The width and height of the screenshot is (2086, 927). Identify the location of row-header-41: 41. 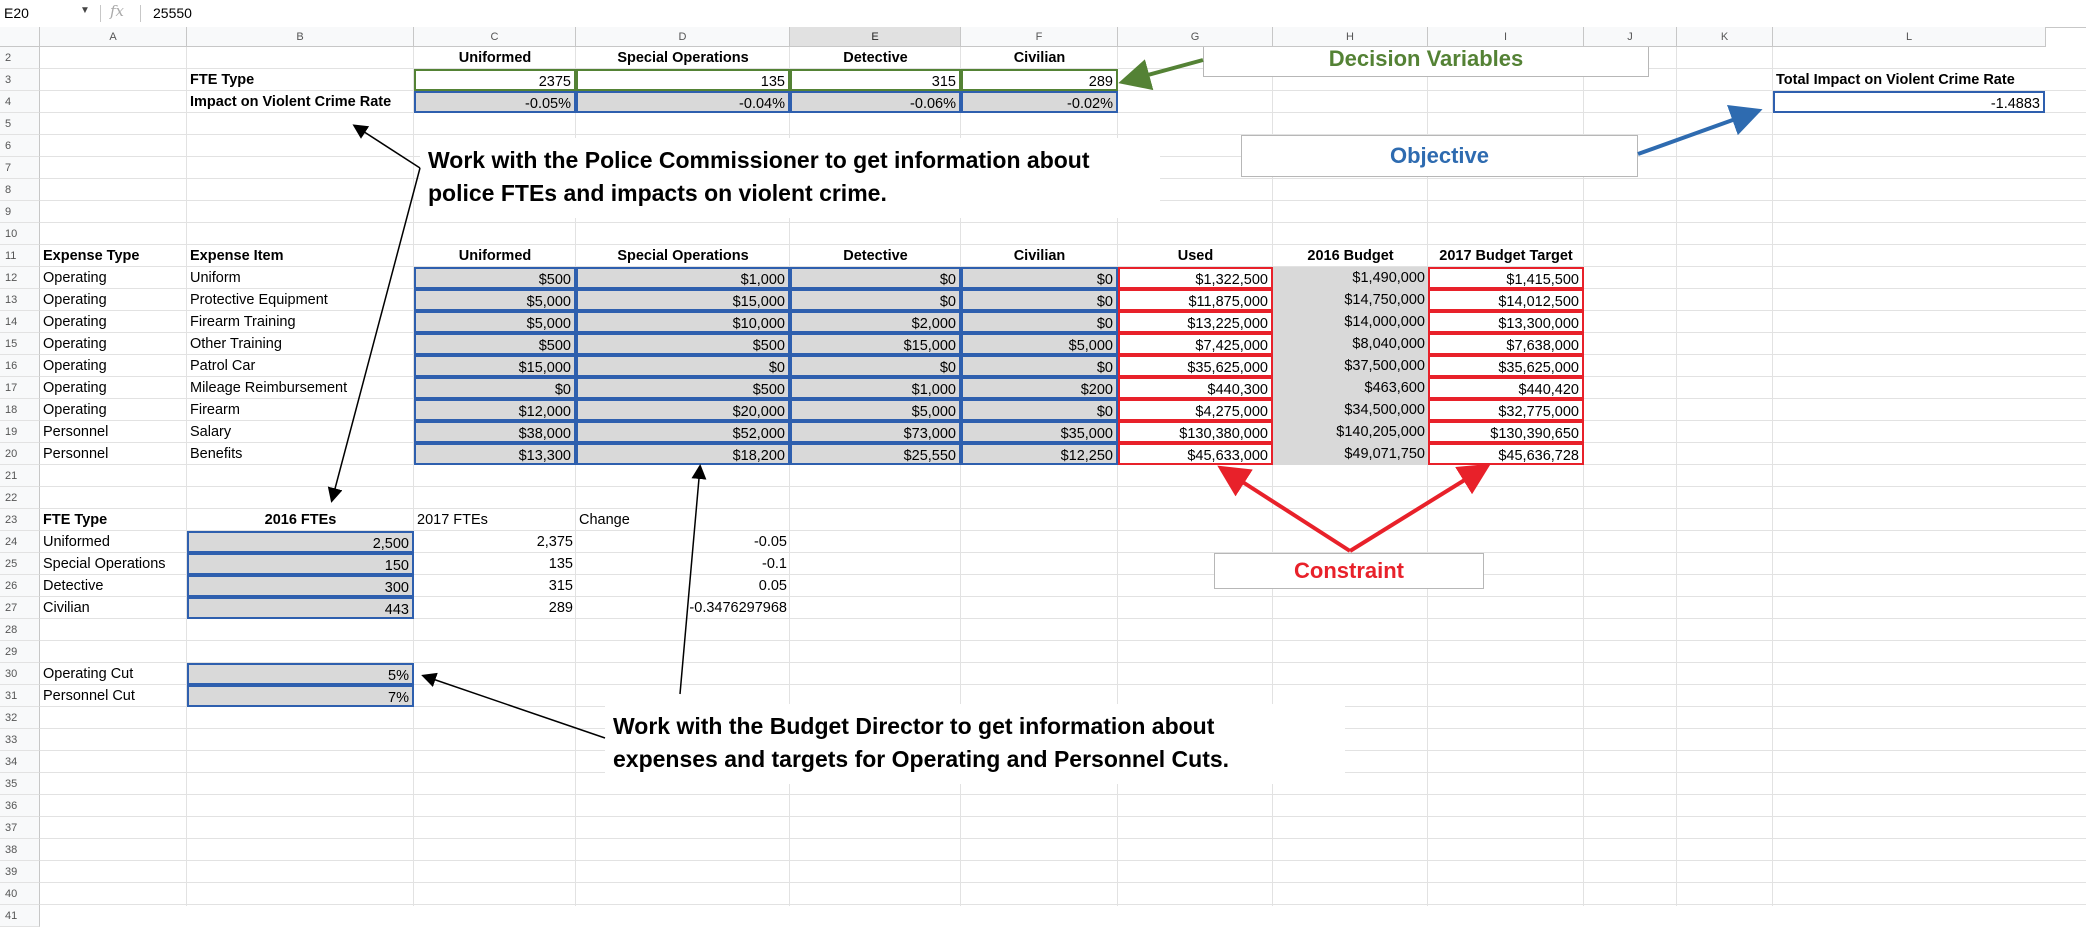
(20, 916).